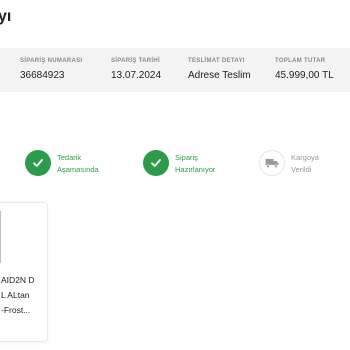 Image resolution: width=350 pixels, height=350 pixels. I want to click on order-number-column: SİPARİŞ NUMARASI 36684923, so click(51, 69).